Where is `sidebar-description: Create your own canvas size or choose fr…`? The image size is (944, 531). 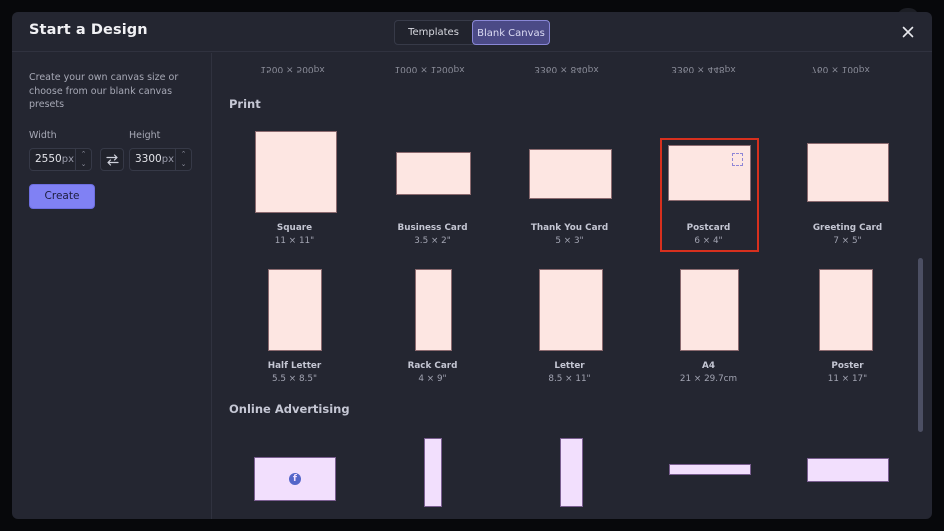
sidebar-description: Create your own canvas size or choose fr… is located at coordinates (104, 91).